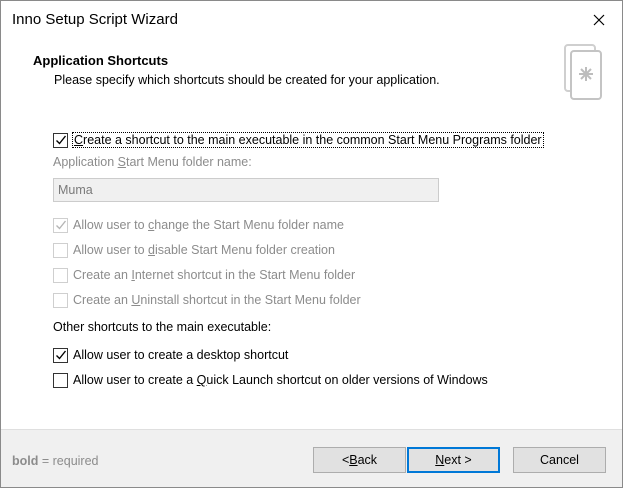  I want to click on other-shortcuts-label: Other shortcuts to the main executable:, so click(162, 327).